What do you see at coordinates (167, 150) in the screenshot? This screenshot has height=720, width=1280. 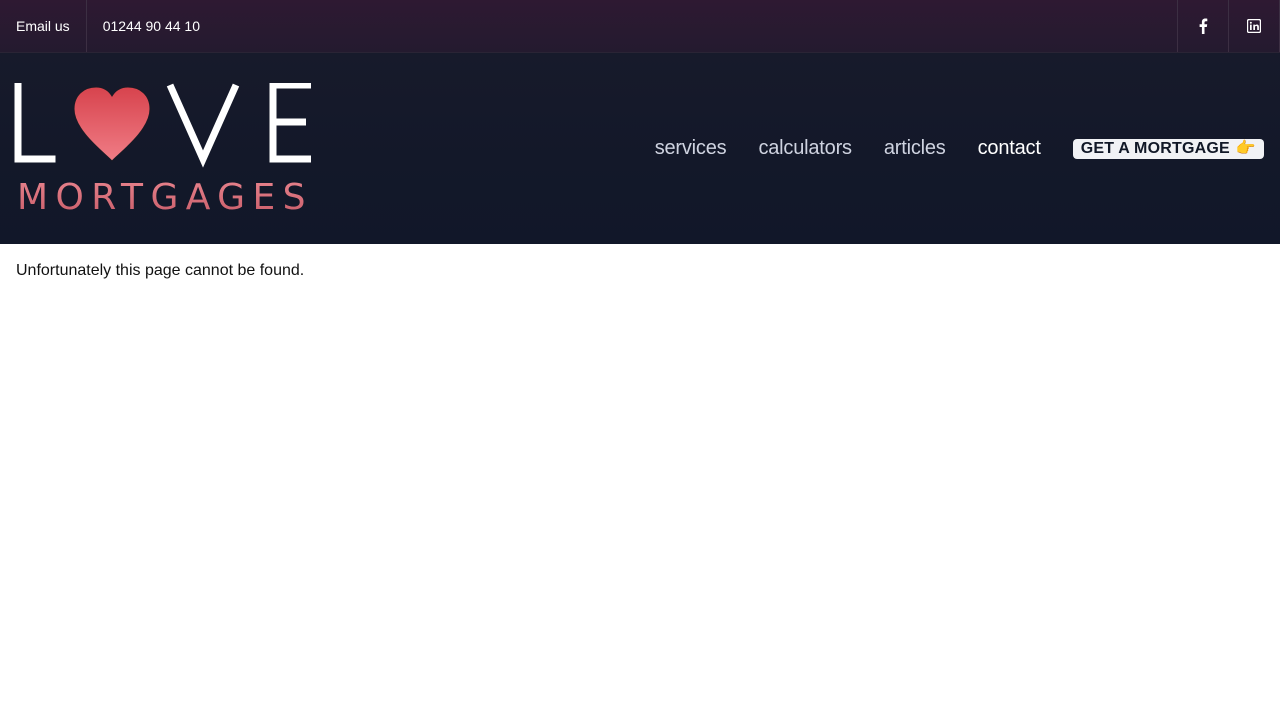 I see `love-mortgages-logo: MORTGAGES` at bounding box center [167, 150].